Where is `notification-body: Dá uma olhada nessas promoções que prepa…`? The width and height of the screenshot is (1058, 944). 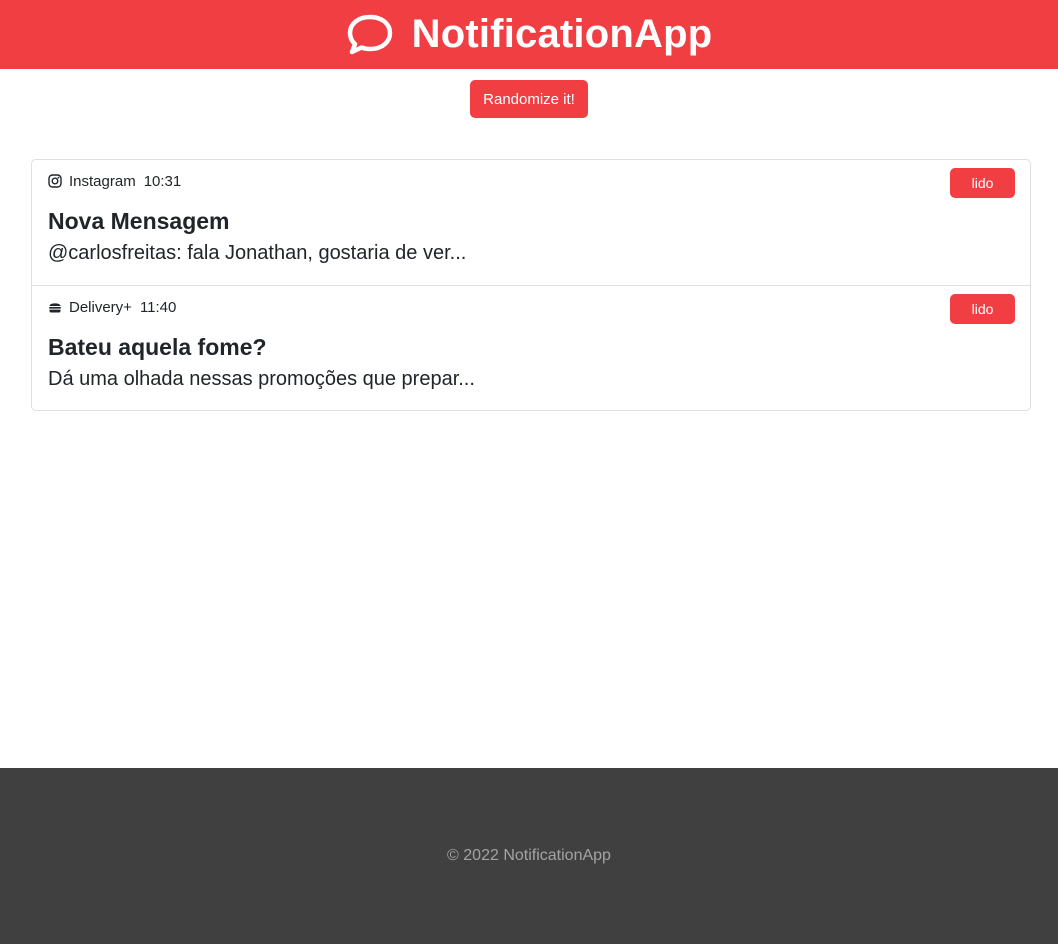 notification-body: Dá uma olhada nessas promoções que prepa… is located at coordinates (261, 379).